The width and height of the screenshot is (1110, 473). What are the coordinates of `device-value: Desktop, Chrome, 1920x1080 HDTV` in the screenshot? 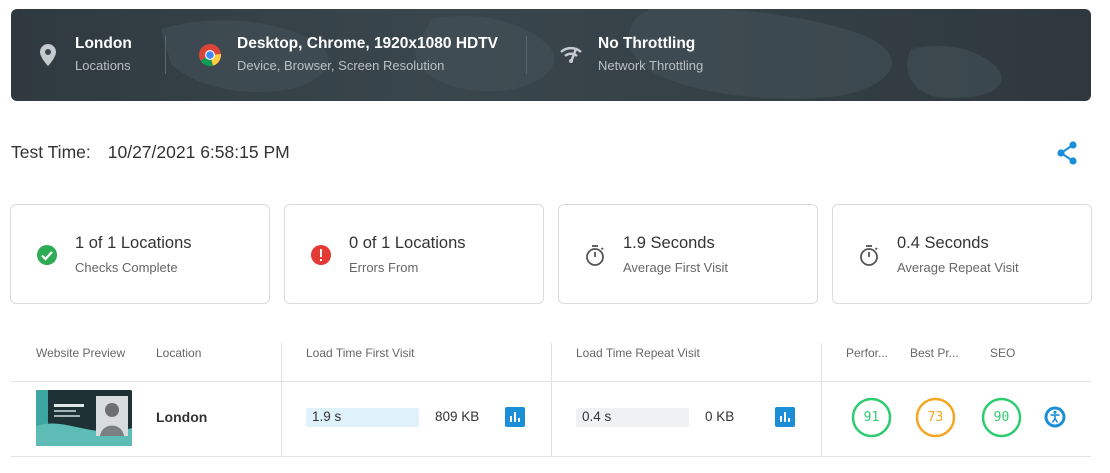 It's located at (368, 43).